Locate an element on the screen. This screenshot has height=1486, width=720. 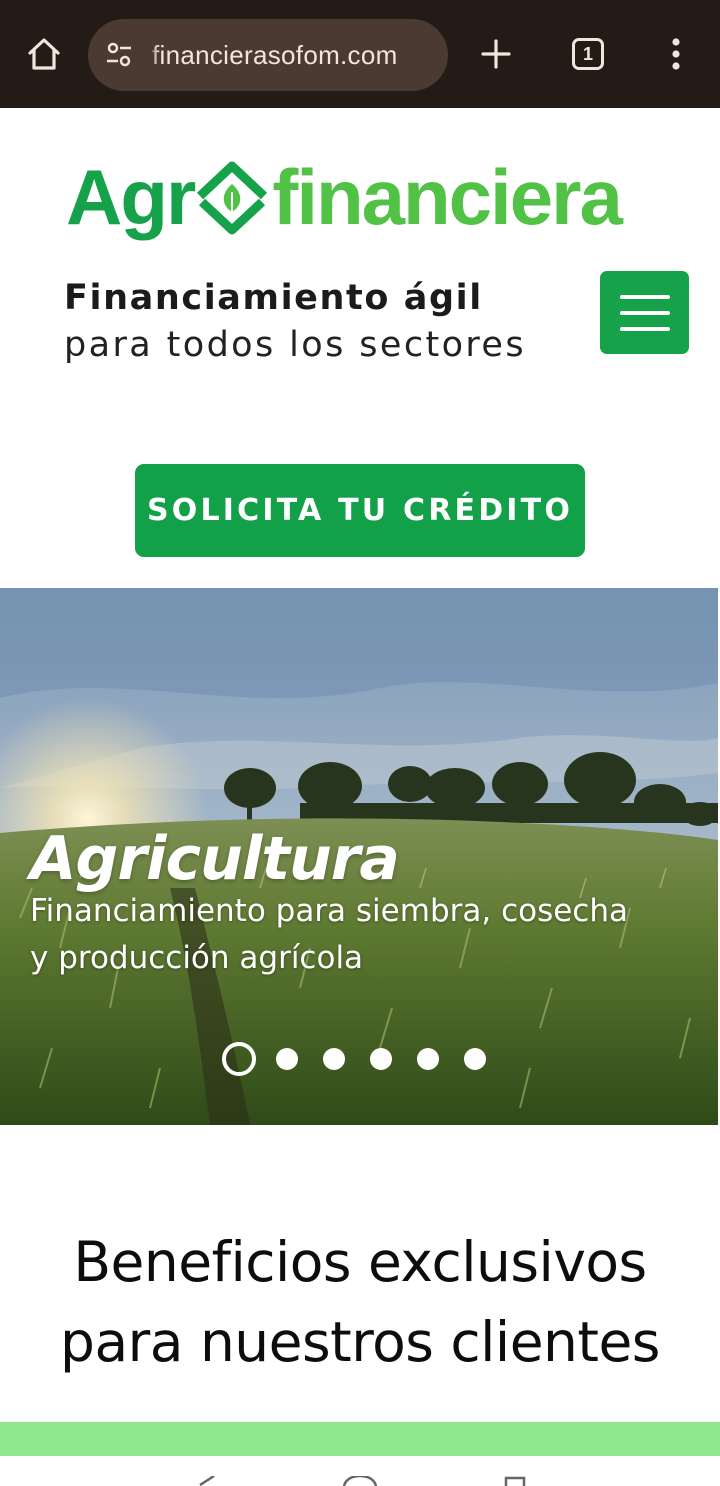
plus-icon is located at coordinates (496, 54).